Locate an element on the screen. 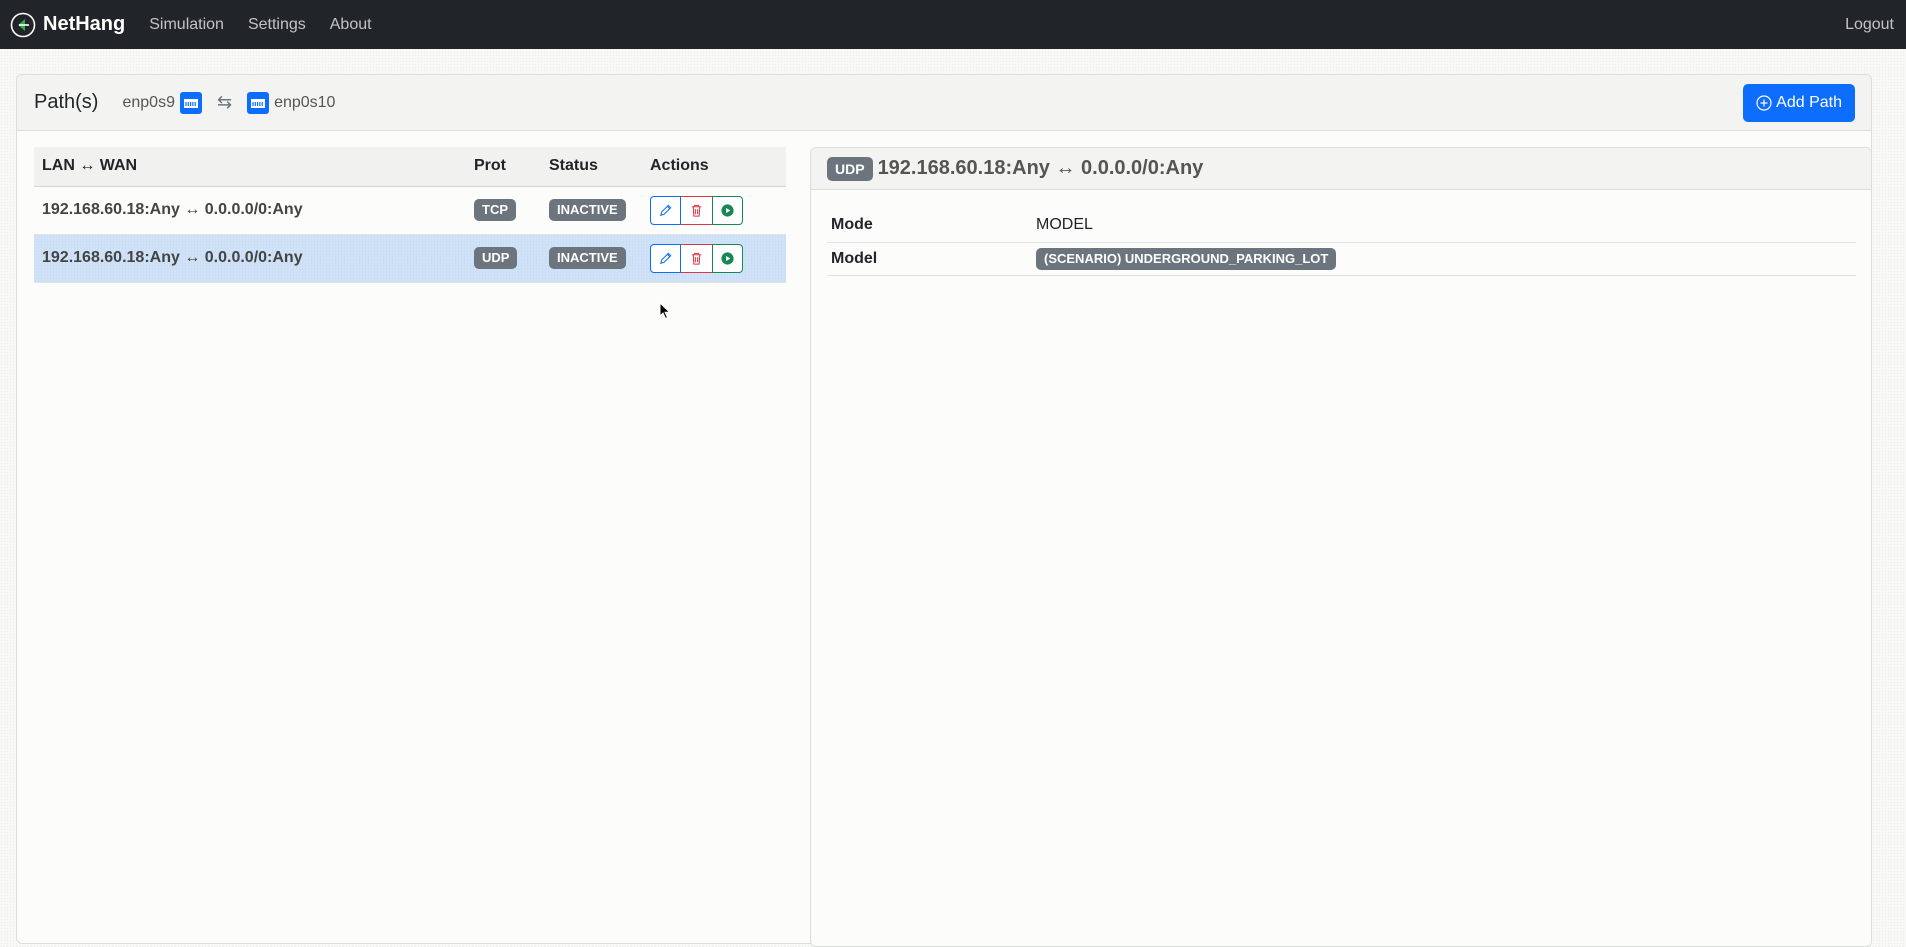 The image size is (1906, 947). interface-pair: enp0s9 ⇆ enp0s10 is located at coordinates (228, 103).